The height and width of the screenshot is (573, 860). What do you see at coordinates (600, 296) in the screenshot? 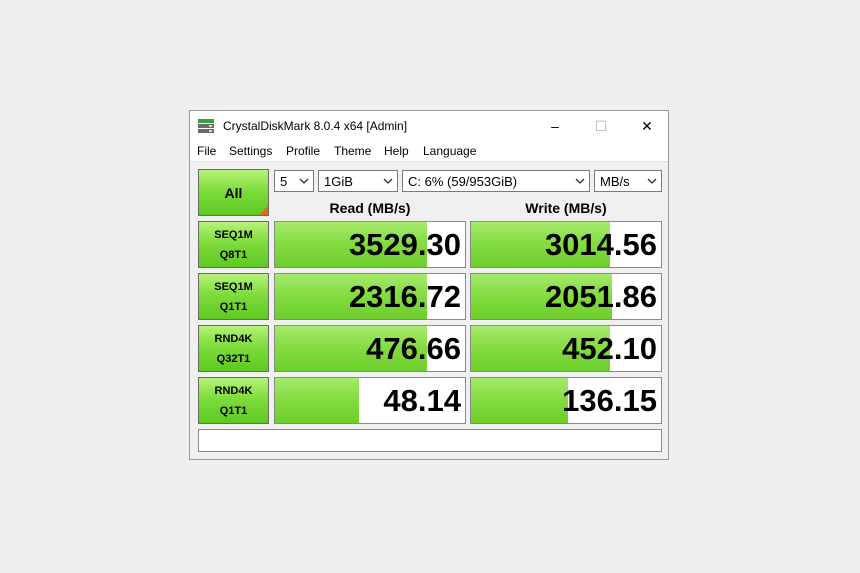
I see `write-result-value: 2051.86` at bounding box center [600, 296].